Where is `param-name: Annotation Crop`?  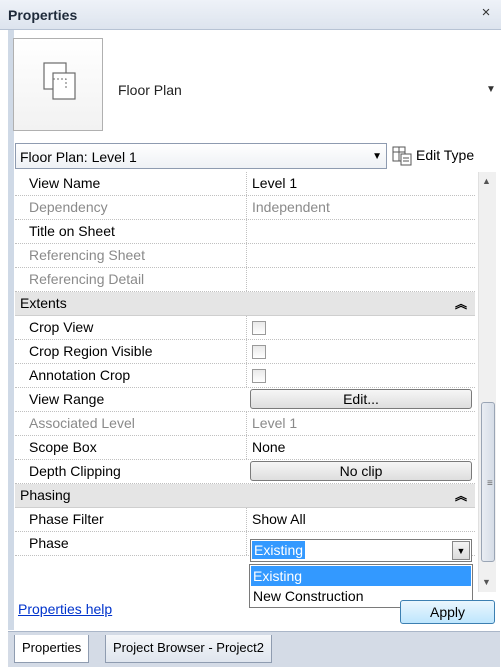
param-name: Annotation Crop is located at coordinates (80, 375).